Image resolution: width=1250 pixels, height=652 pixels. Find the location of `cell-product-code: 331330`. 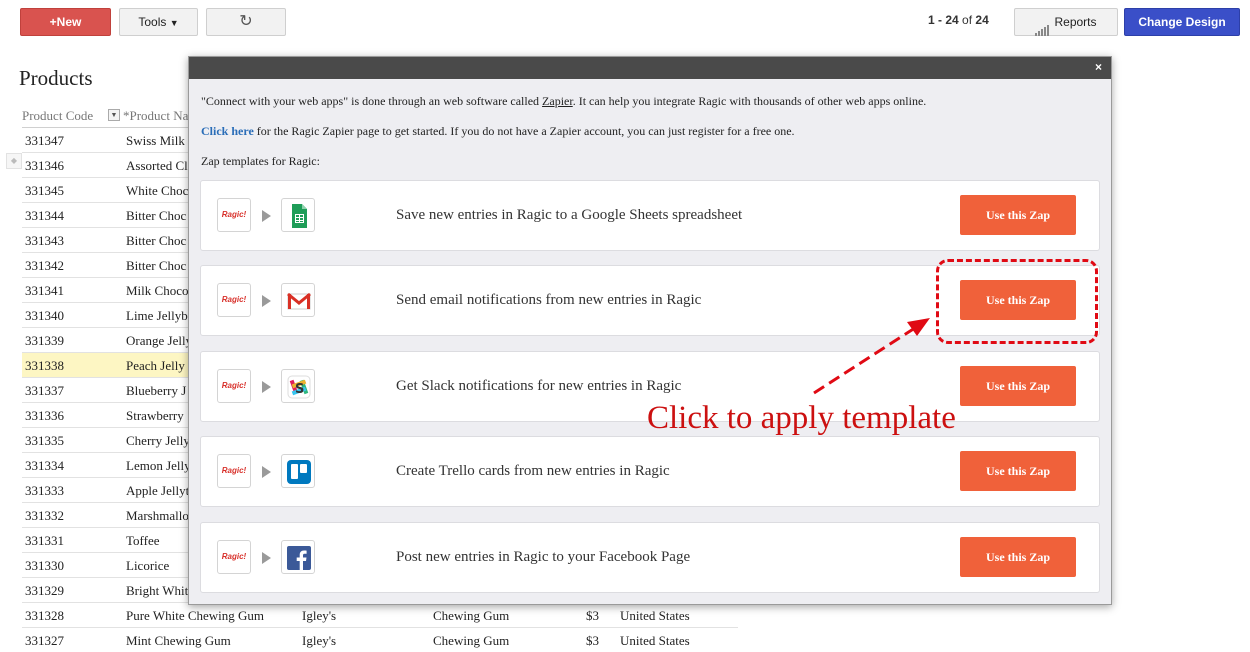

cell-product-code: 331330 is located at coordinates (44, 565).